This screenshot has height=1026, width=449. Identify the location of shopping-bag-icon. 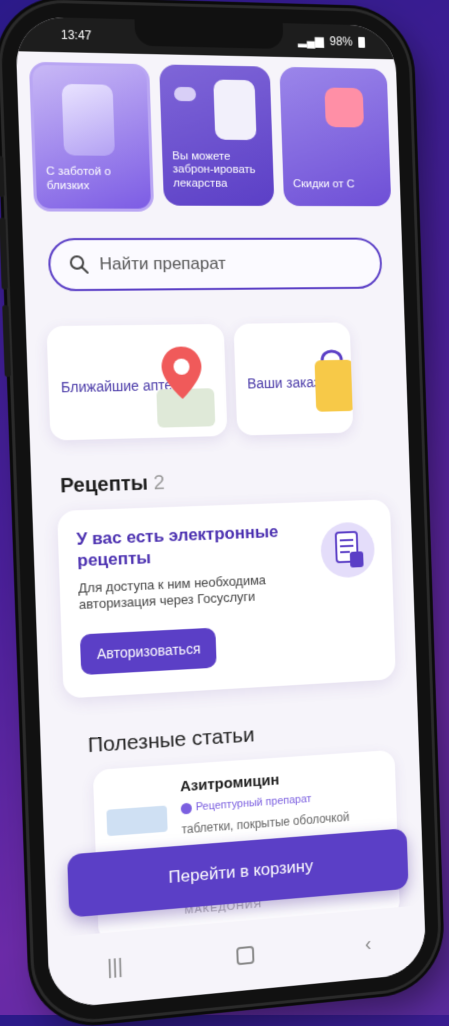
(329, 376).